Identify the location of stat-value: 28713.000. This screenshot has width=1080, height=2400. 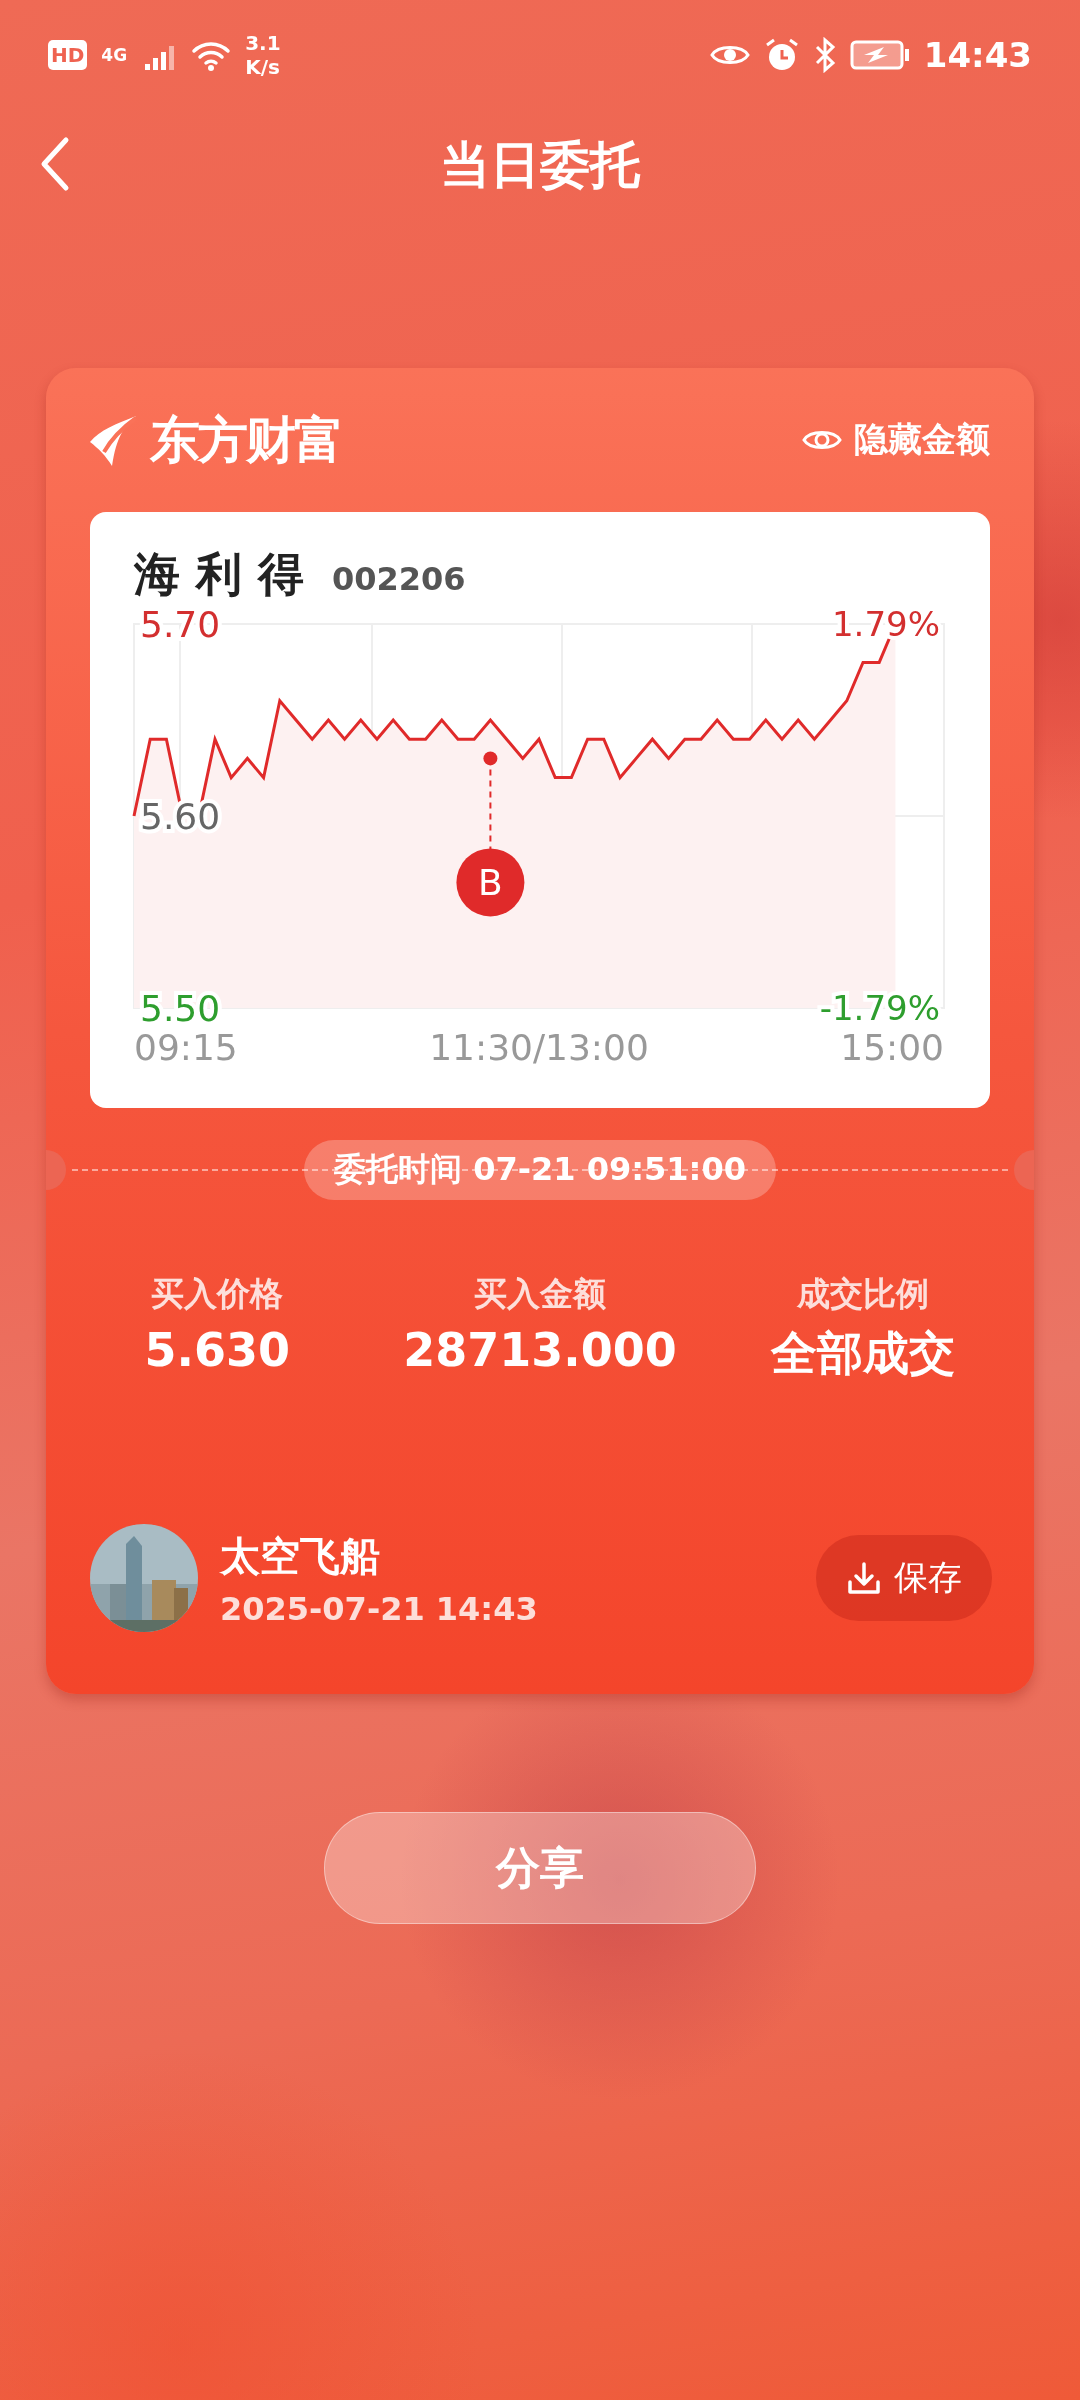
(540, 1350).